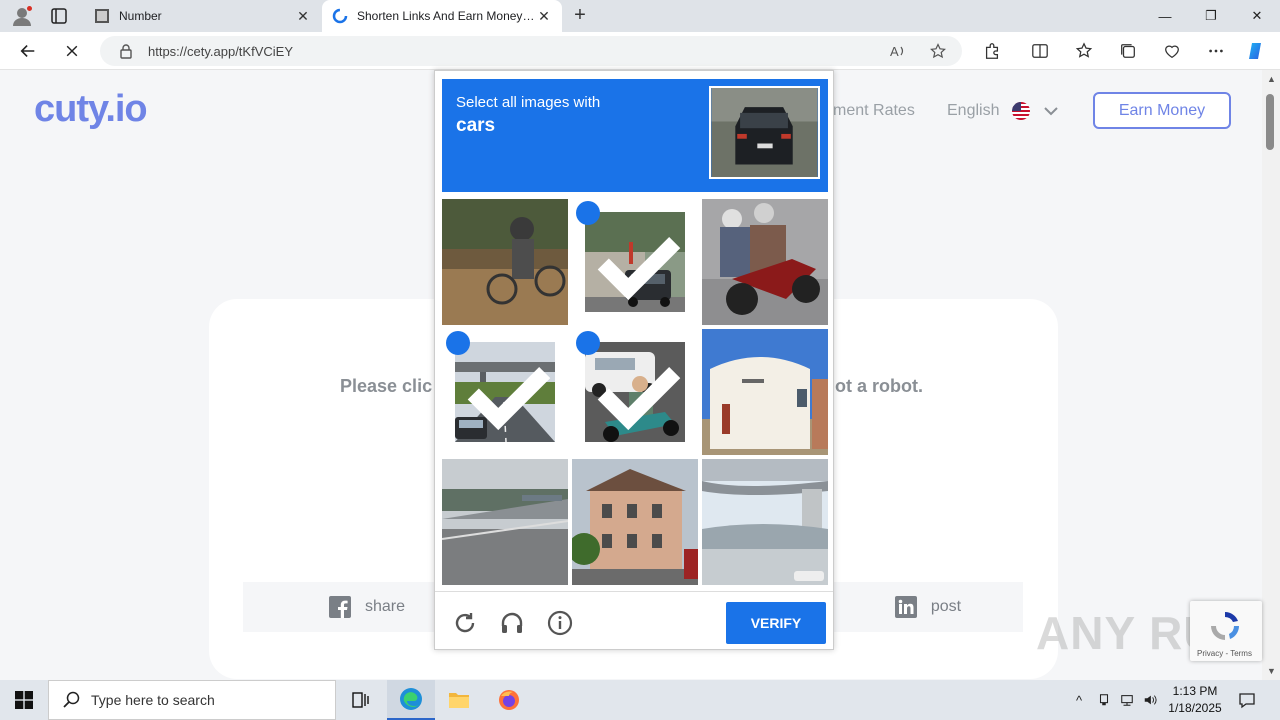 The width and height of the screenshot is (1280, 720). What do you see at coordinates (220, 51) in the screenshot?
I see `url-text: https://cety.app/tKfVCiEY` at bounding box center [220, 51].